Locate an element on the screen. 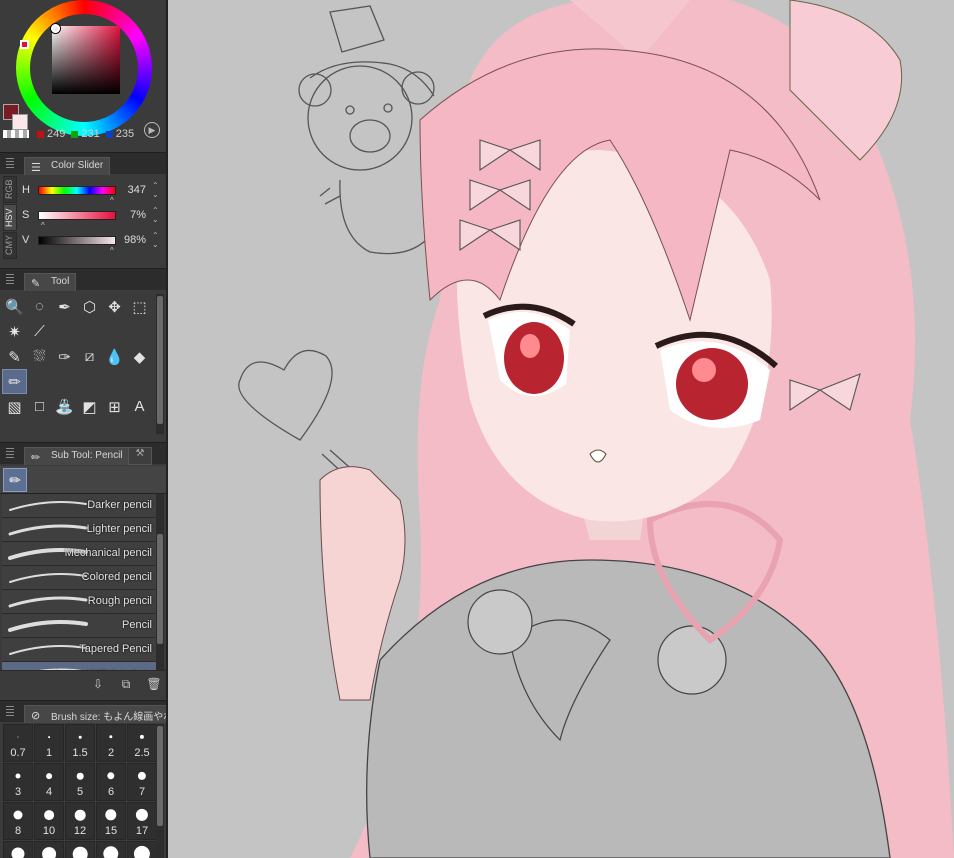  pen-operation-tool: ✒ is located at coordinates (64, 306).